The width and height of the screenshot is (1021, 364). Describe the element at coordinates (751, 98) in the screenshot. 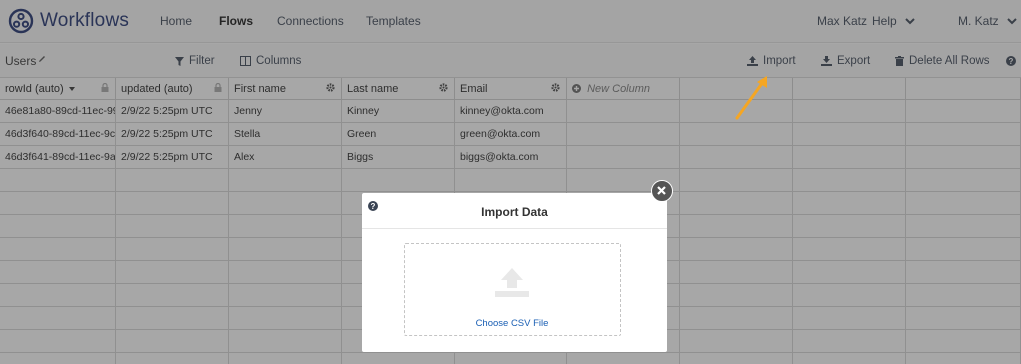

I see `annotation-arrow-icon` at that location.